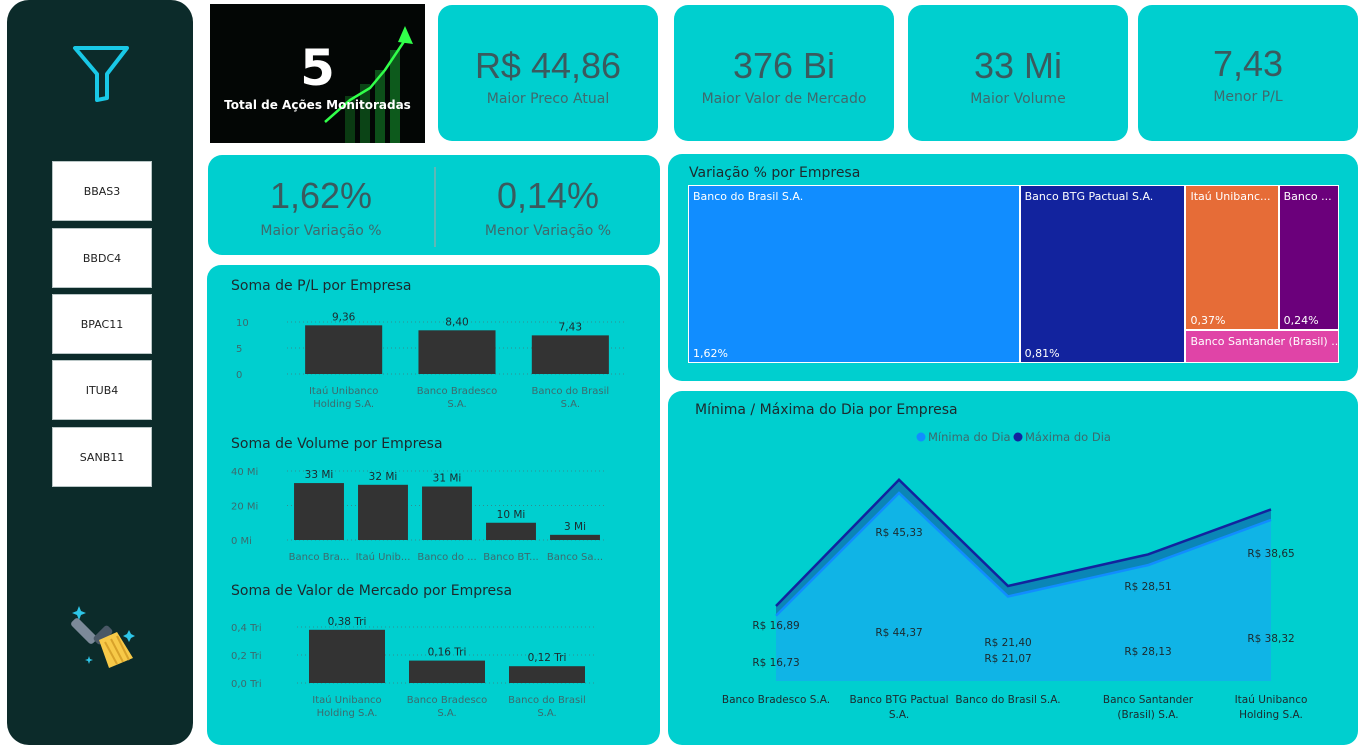  Describe the element at coordinates (321, 231) in the screenshot. I see `max-variation-label: Maior Variação %` at that location.